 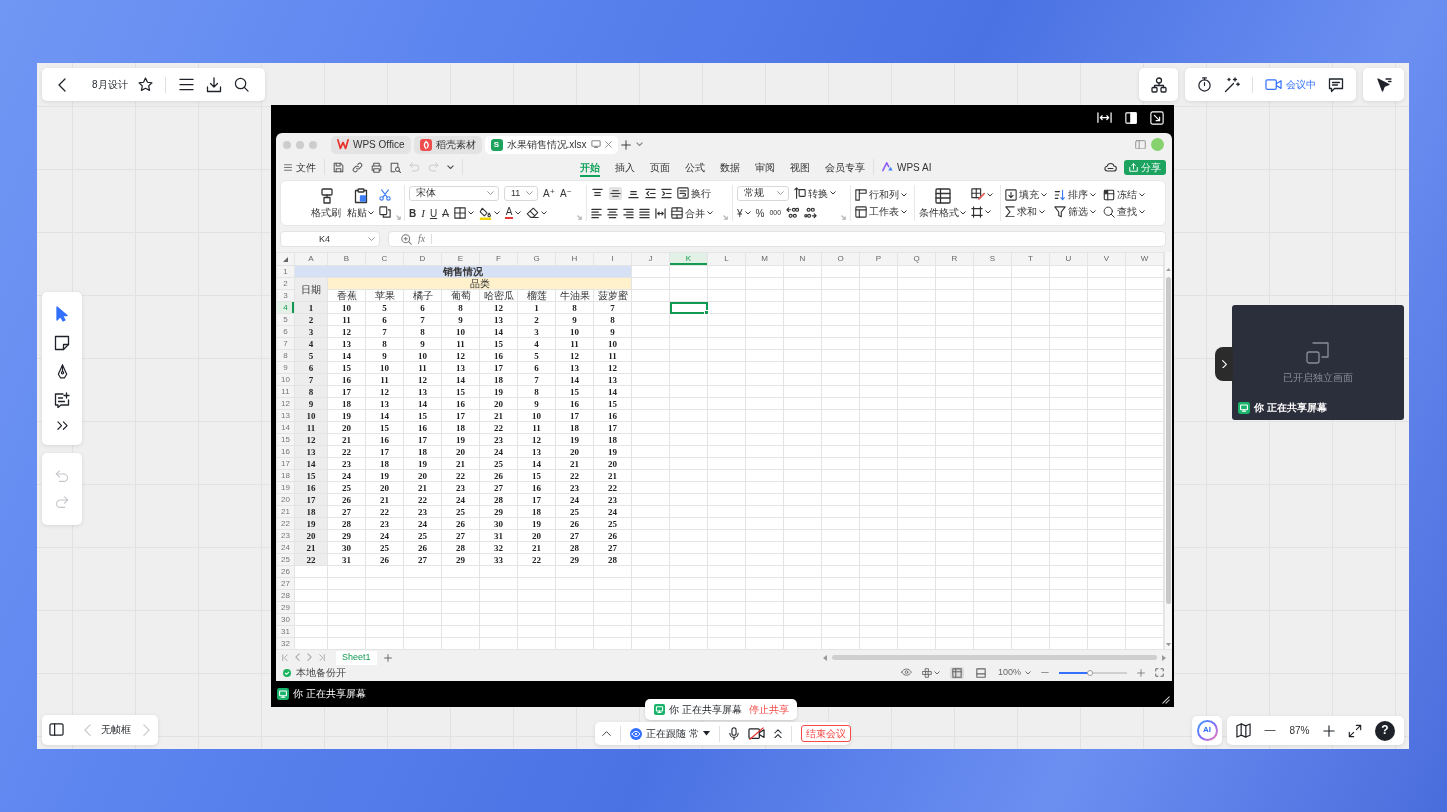 I want to click on name-box: K4, so click(x=330, y=239).